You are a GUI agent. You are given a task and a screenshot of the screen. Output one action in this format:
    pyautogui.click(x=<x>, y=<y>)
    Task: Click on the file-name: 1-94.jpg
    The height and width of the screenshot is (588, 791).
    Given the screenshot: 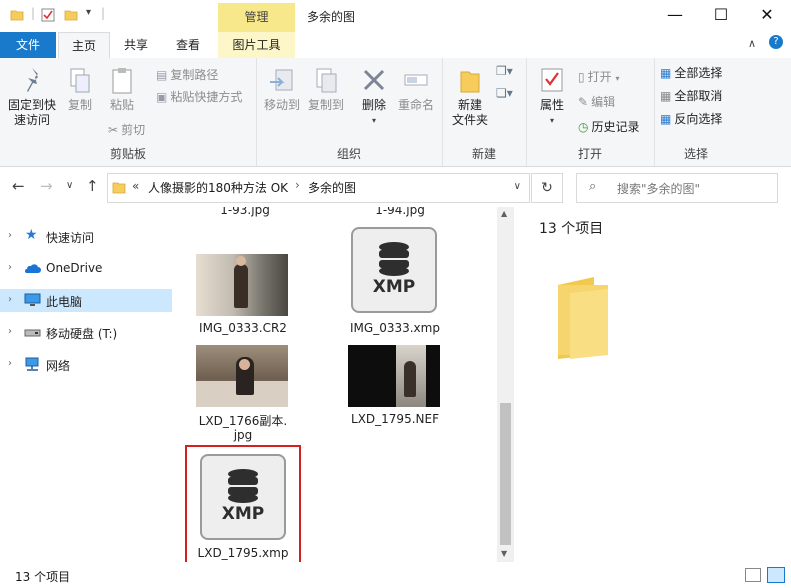 What is the action you would take?
    pyautogui.click(x=400, y=212)
    